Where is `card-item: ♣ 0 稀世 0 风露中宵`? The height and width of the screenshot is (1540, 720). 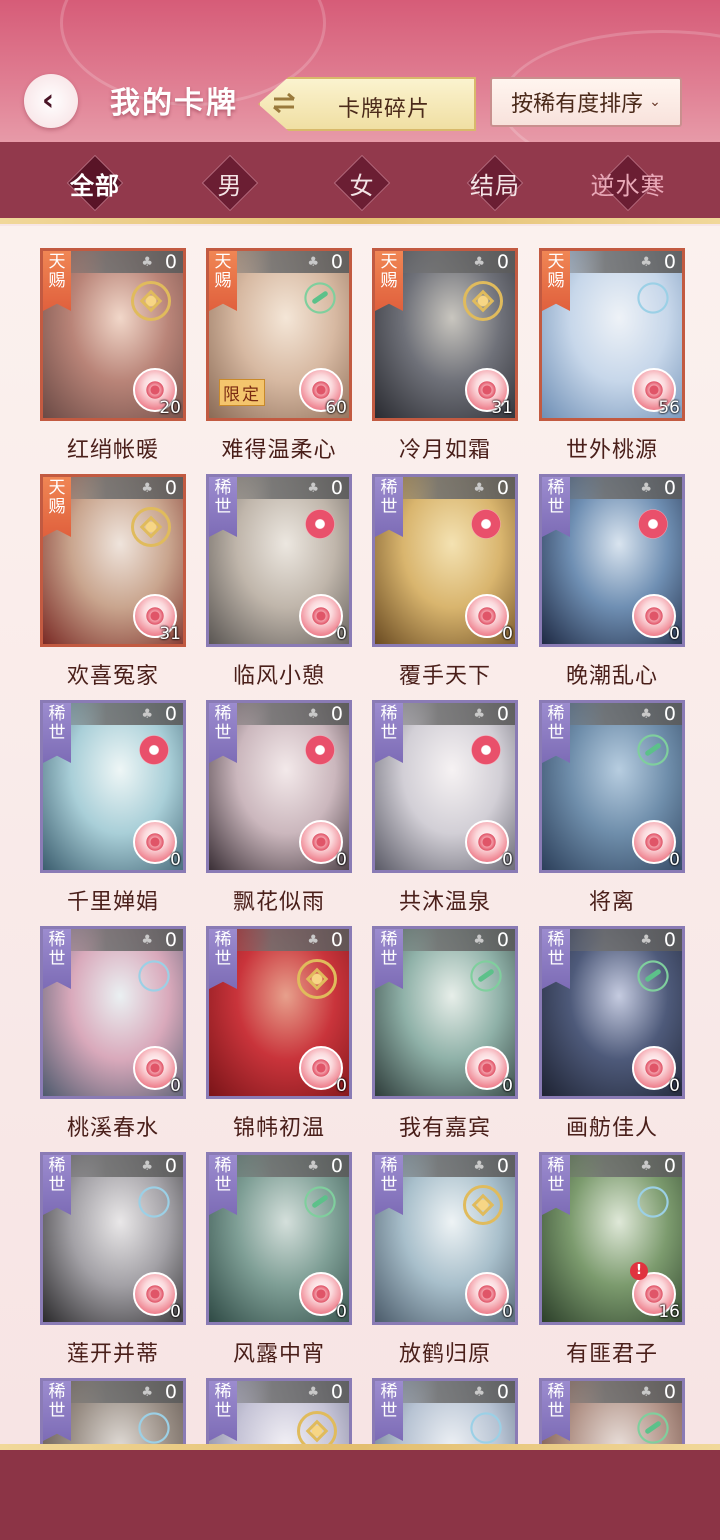 card-item: ♣ 0 稀世 0 风露中宵 is located at coordinates (279, 1259).